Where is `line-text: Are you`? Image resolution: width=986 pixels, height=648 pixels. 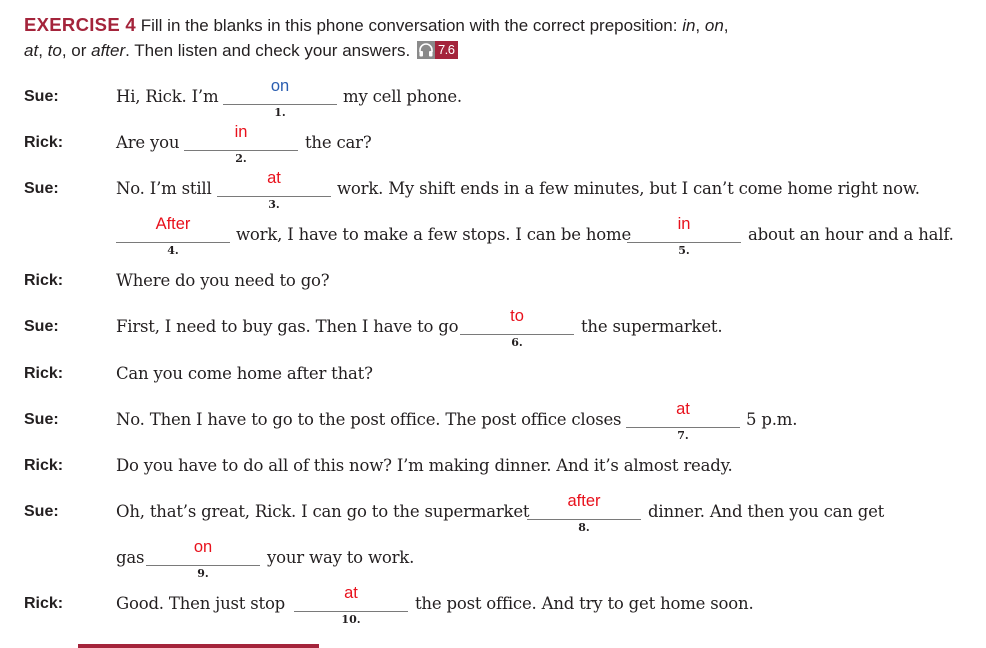
line-text: Are you is located at coordinates (148, 142).